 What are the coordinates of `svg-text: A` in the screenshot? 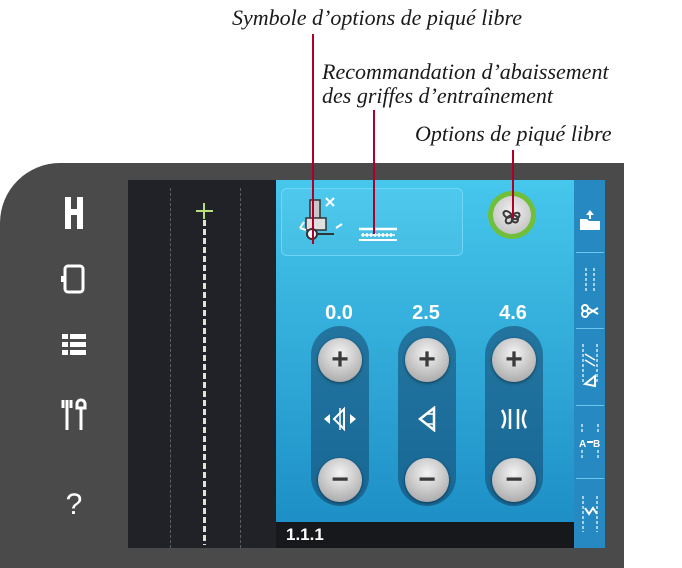 It's located at (582, 444).